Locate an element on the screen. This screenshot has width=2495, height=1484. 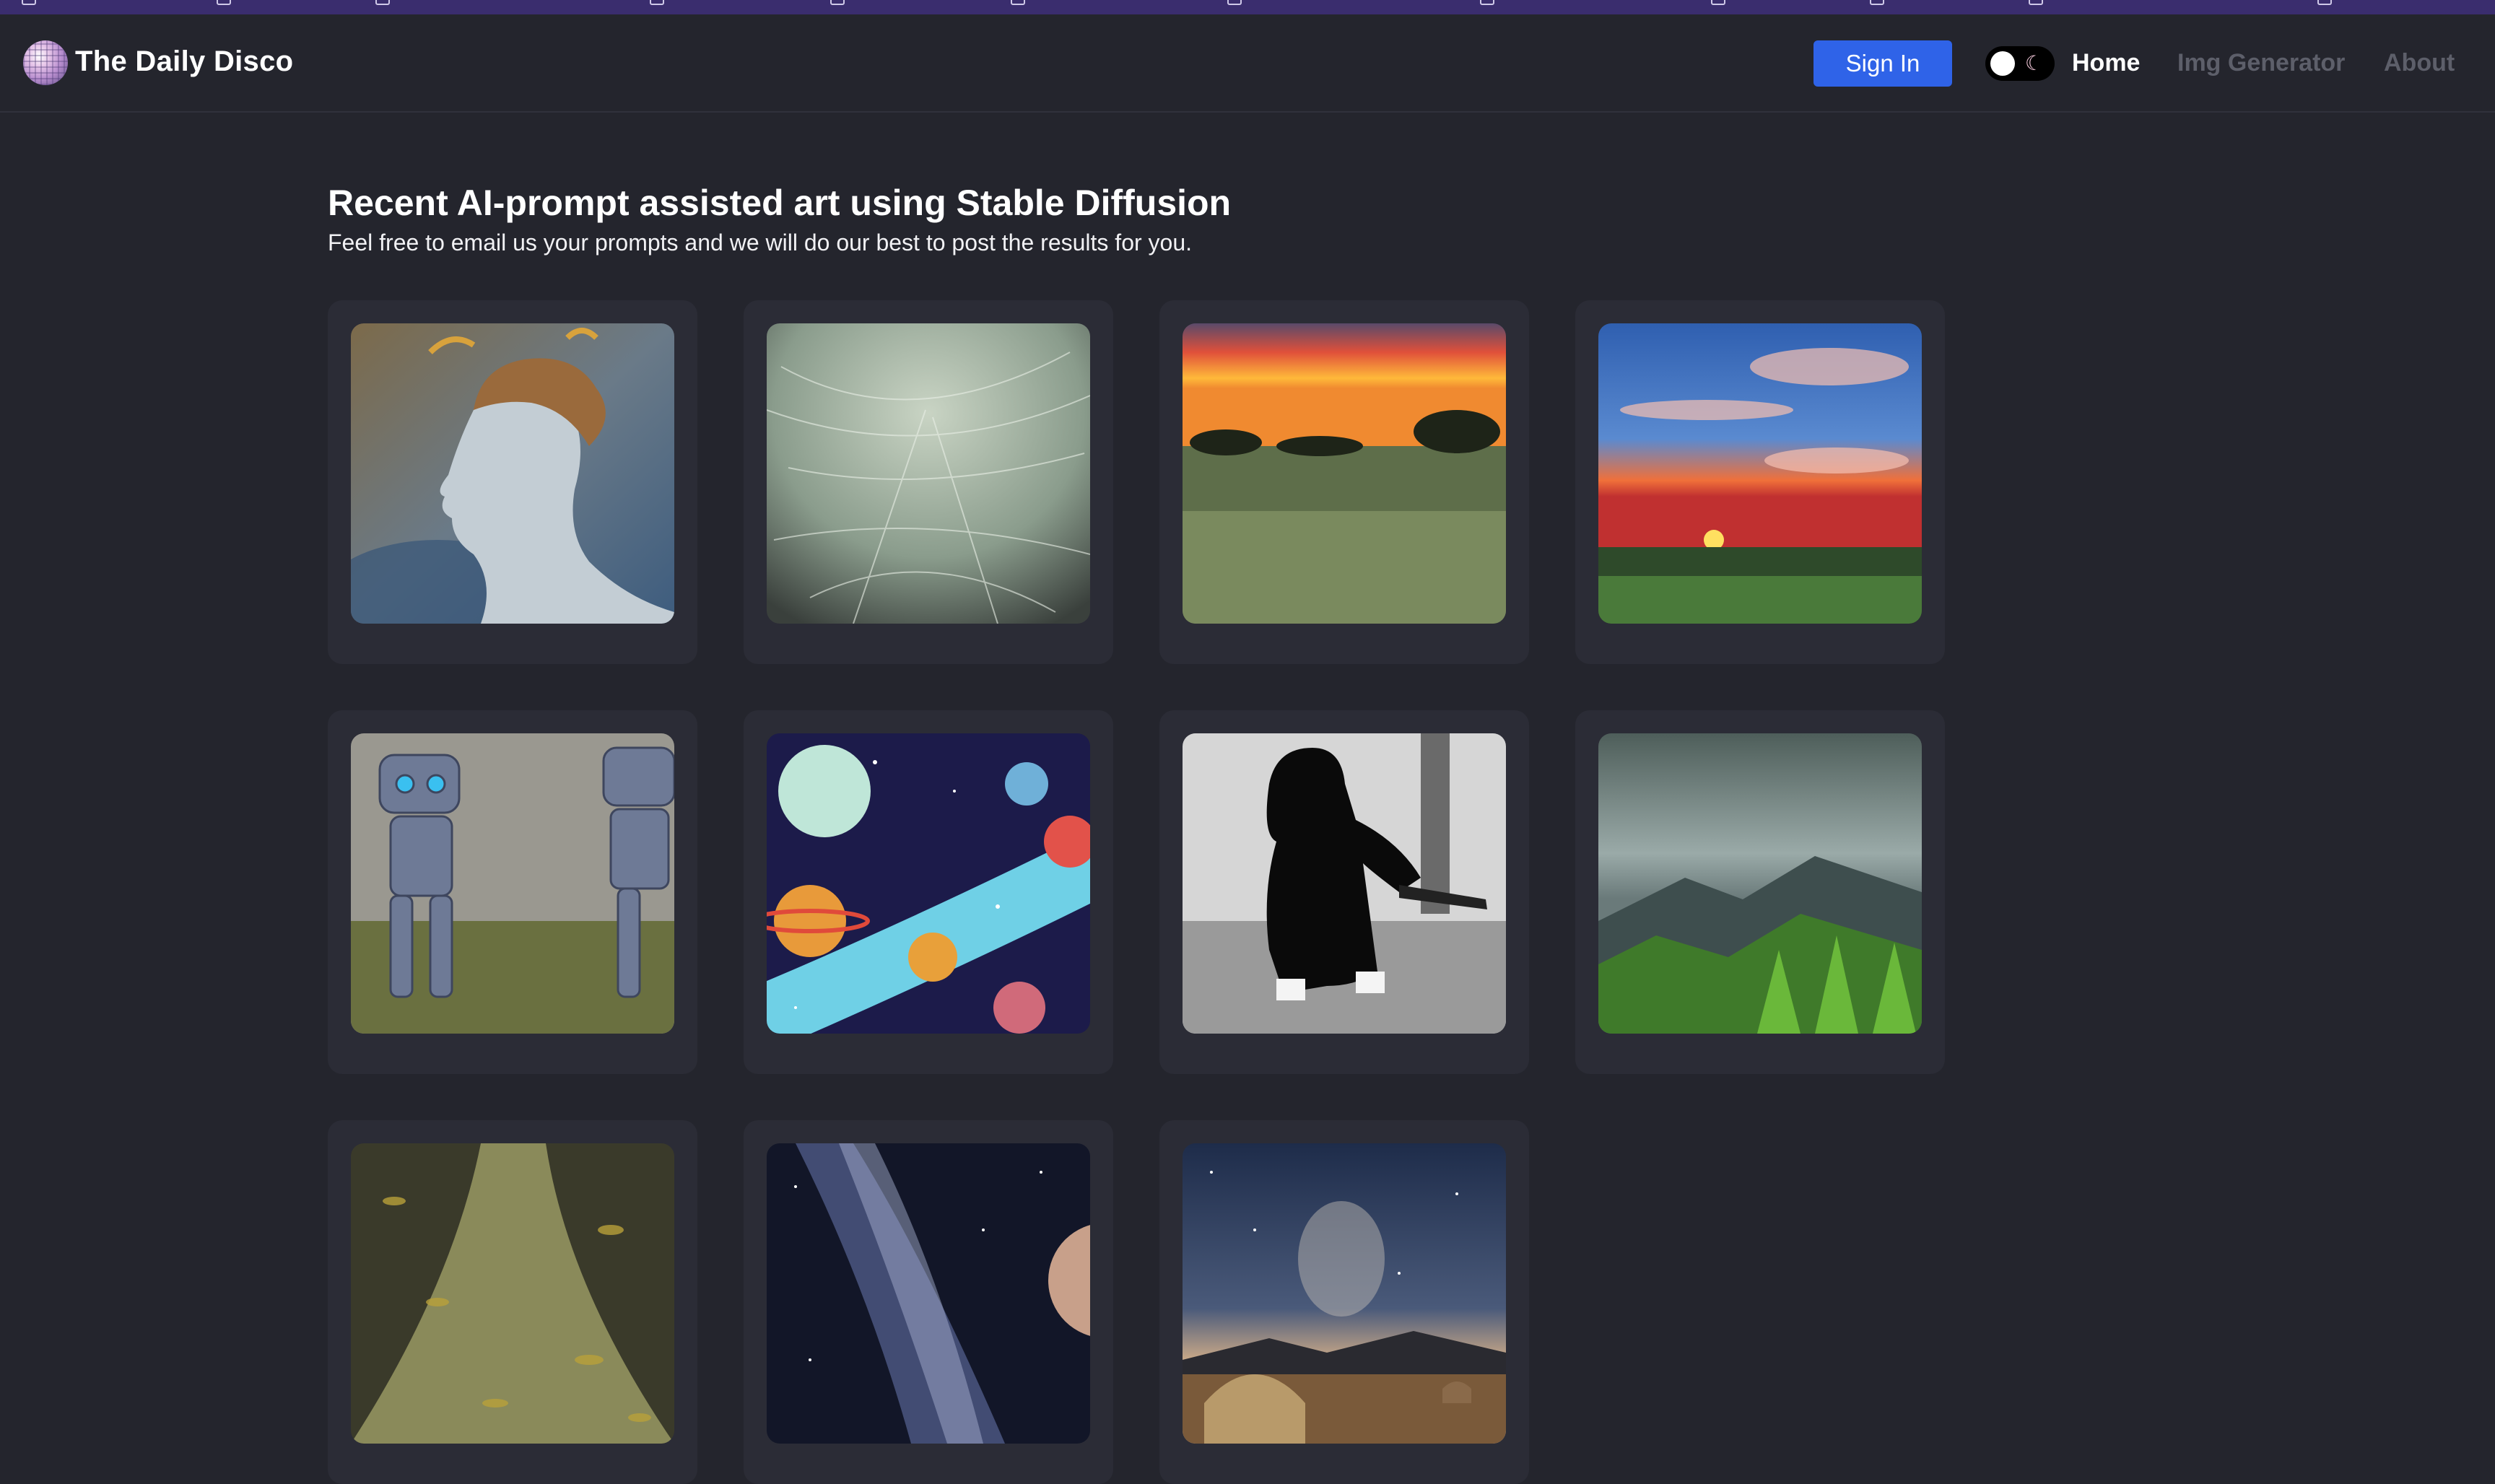
sun-icon is located at coordinates (2002, 63).